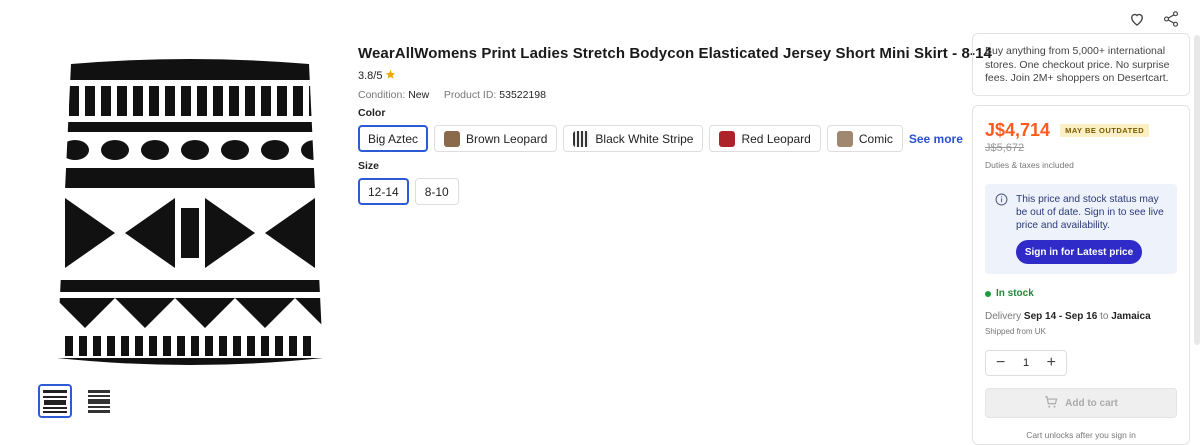 Image resolution: width=1200 pixels, height=445 pixels. I want to click on size-option-12-14: 12-14, so click(383, 191).